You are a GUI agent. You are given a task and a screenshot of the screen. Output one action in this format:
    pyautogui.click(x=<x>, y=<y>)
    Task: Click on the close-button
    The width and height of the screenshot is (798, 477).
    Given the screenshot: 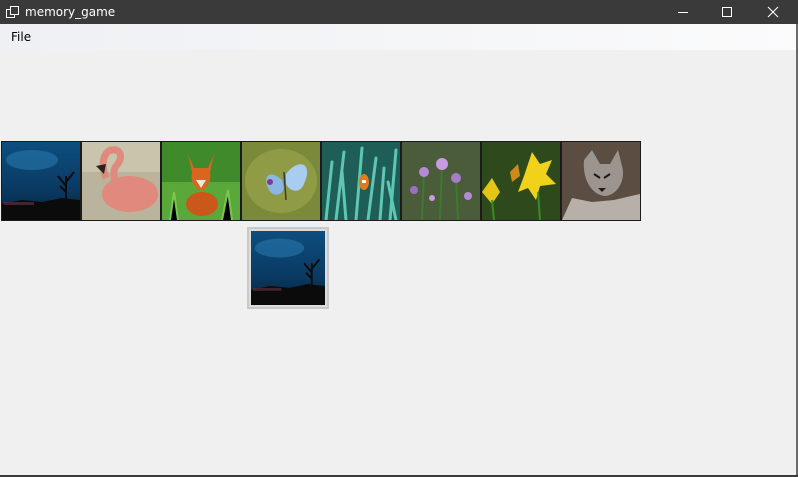 What is the action you would take?
    pyautogui.click(x=773, y=12)
    